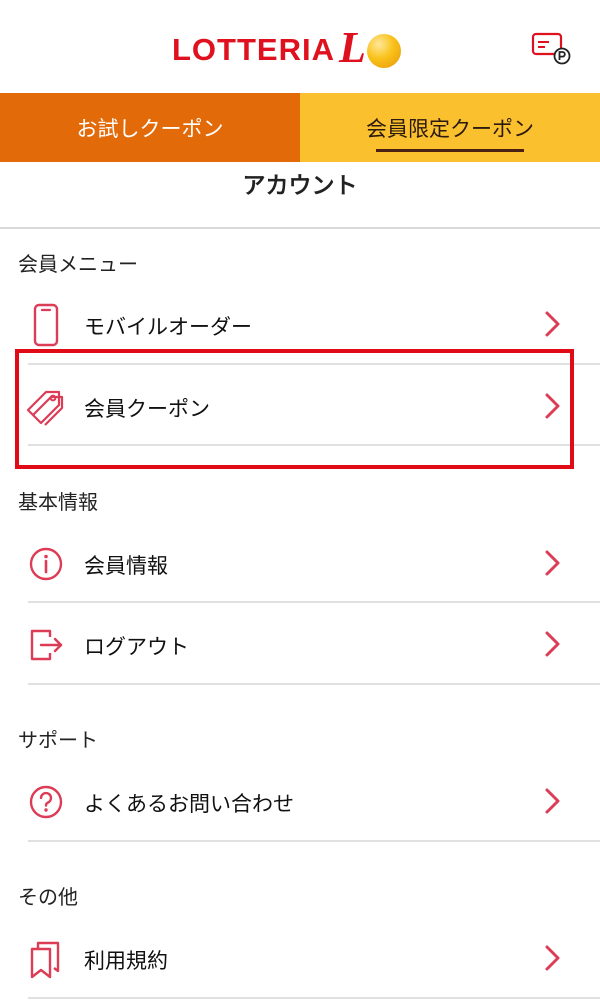  What do you see at coordinates (300, 800) in the screenshot?
I see `menu-item-faq: よくあるお問い合わせ` at bounding box center [300, 800].